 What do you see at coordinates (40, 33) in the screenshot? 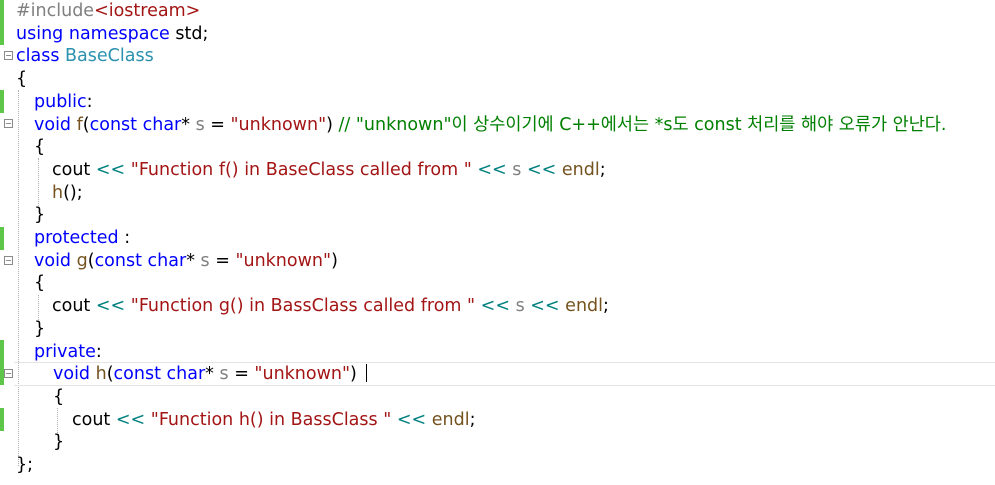
I see `code-token: using` at bounding box center [40, 33].